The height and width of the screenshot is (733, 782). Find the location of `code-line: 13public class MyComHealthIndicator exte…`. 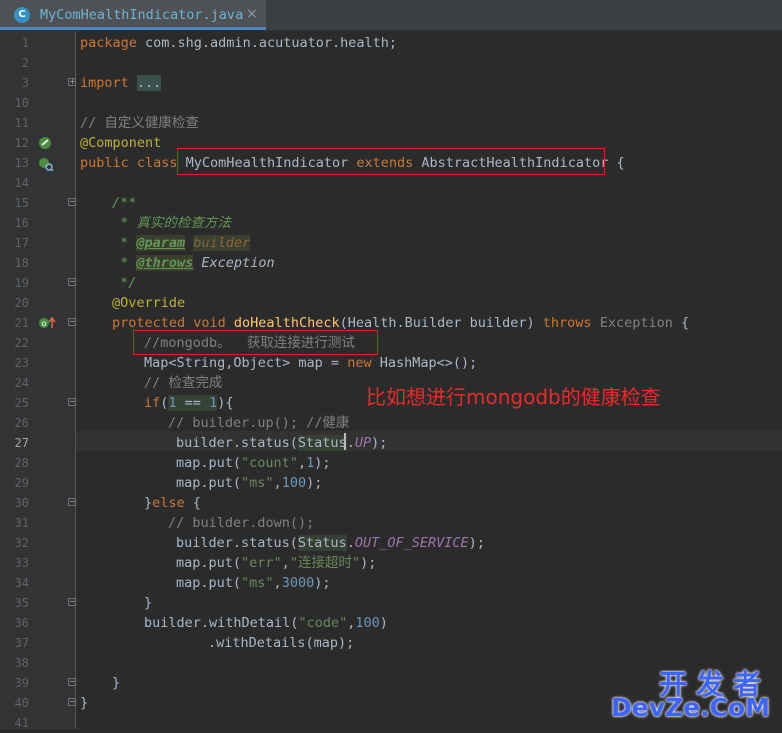

code-line: 13public class MyComHealthIndicator exte… is located at coordinates (391, 163).